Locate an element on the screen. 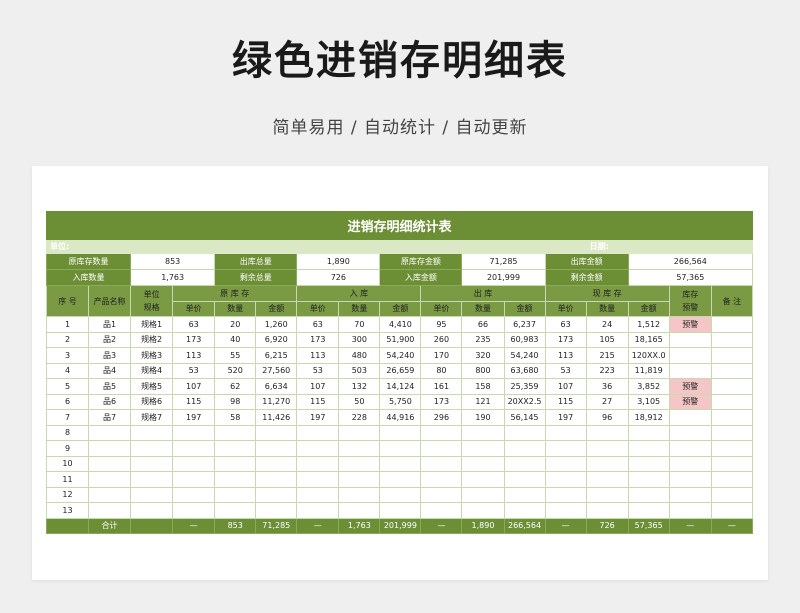  cell-o-qty: 62 is located at coordinates (235, 386).